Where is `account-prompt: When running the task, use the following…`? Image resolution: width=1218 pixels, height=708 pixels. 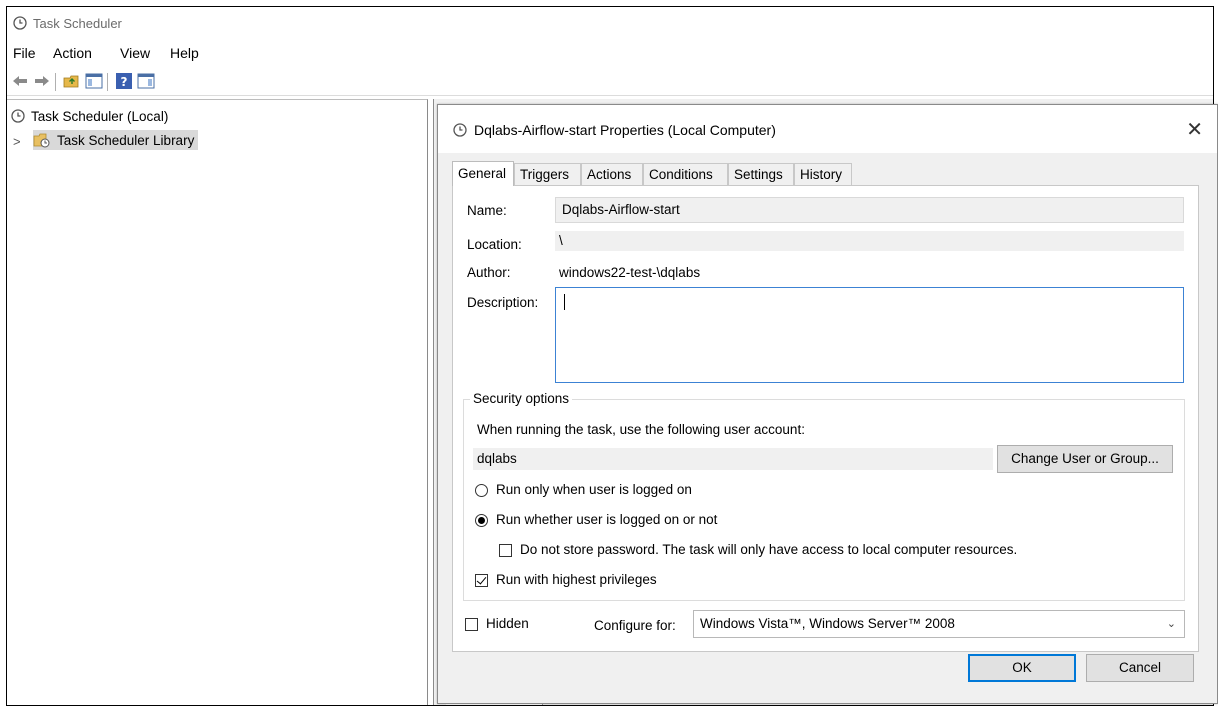
account-prompt: When running the task, use the following… is located at coordinates (641, 429).